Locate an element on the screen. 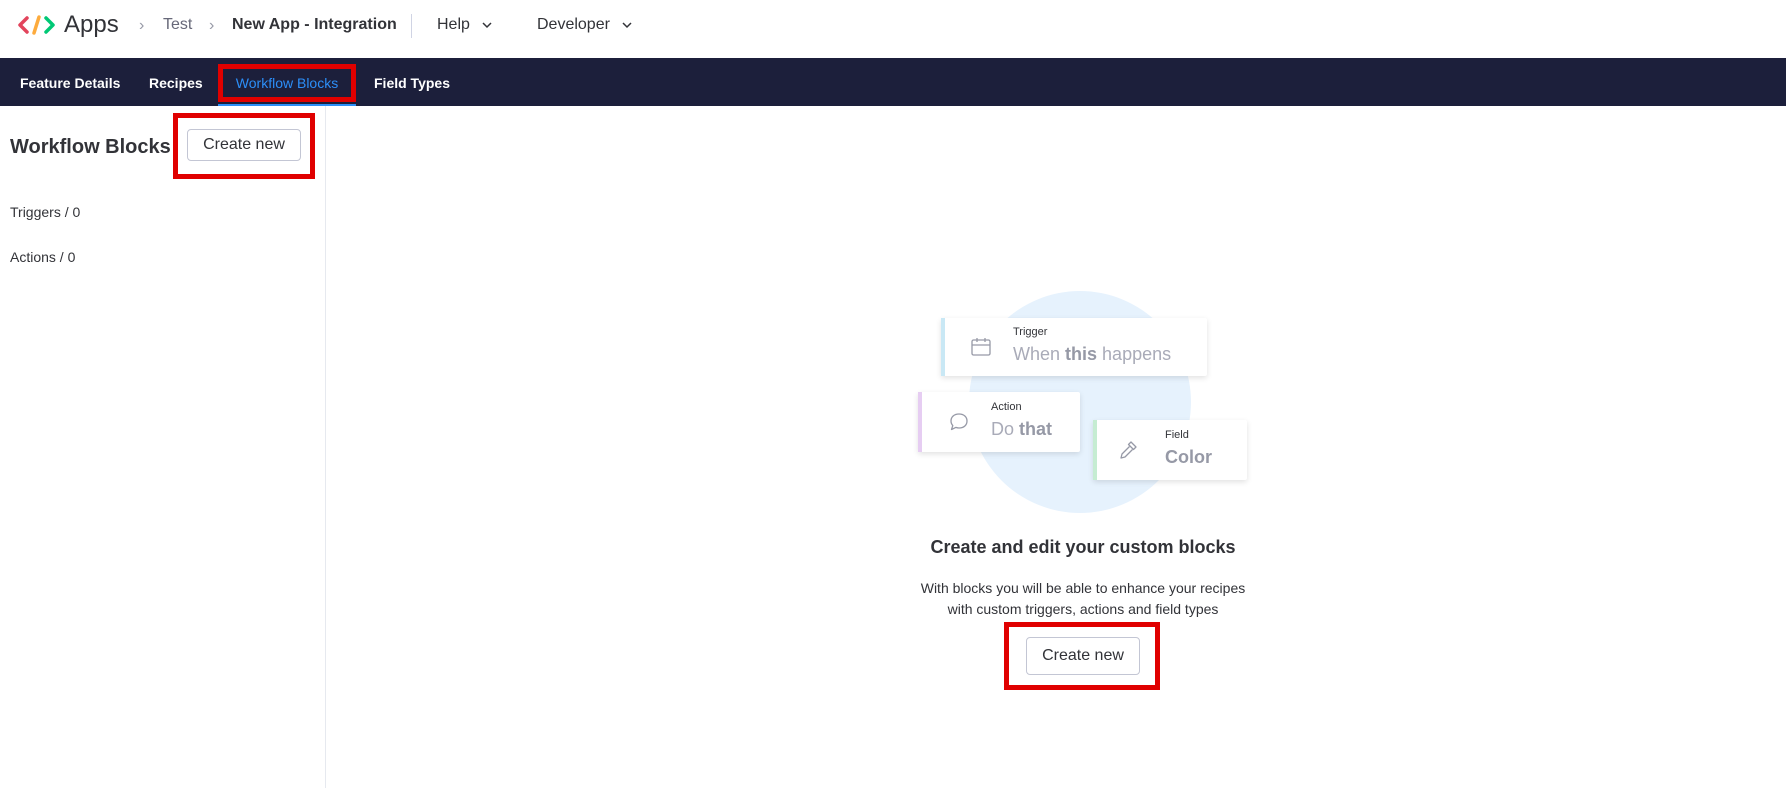  breadcrumb-test: Test is located at coordinates (177, 25).